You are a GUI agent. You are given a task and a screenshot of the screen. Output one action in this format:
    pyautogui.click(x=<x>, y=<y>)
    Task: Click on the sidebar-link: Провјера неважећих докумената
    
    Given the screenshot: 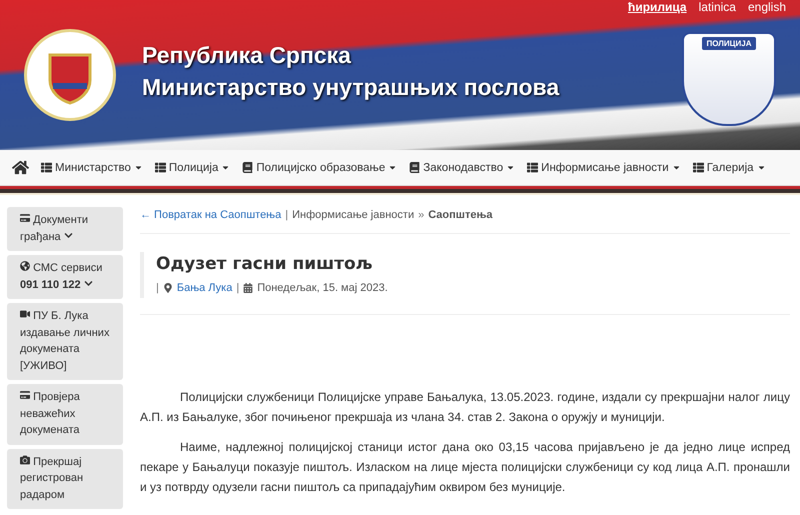 What is the action you would take?
    pyautogui.click(x=65, y=414)
    